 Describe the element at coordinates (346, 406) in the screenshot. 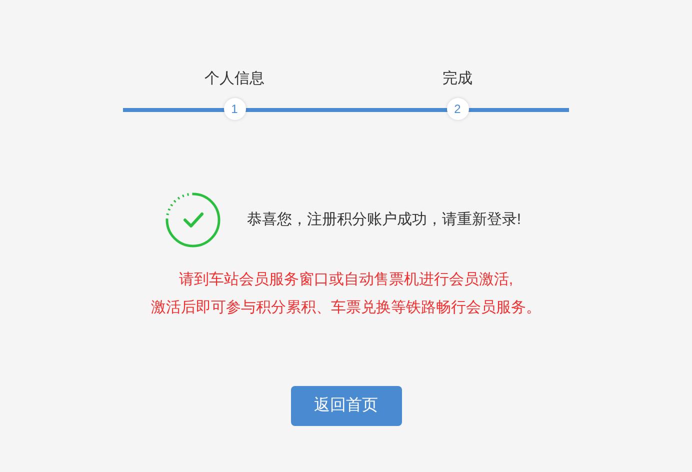

I see `home-button: 返回首页` at that location.